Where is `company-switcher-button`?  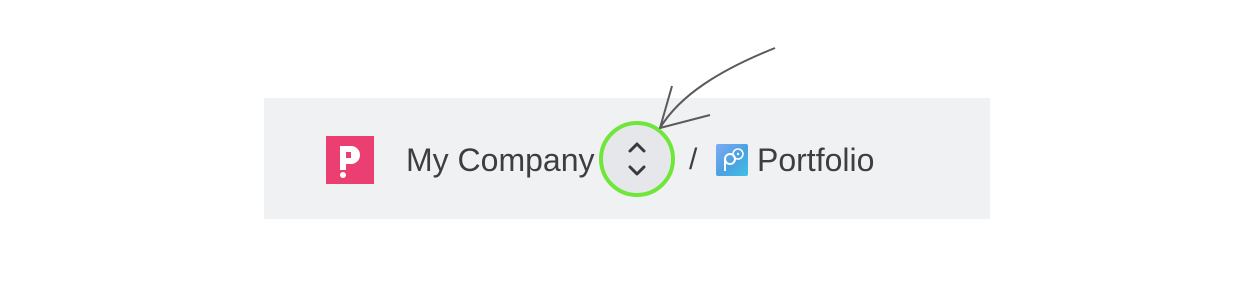
company-switcher-button is located at coordinates (637, 159).